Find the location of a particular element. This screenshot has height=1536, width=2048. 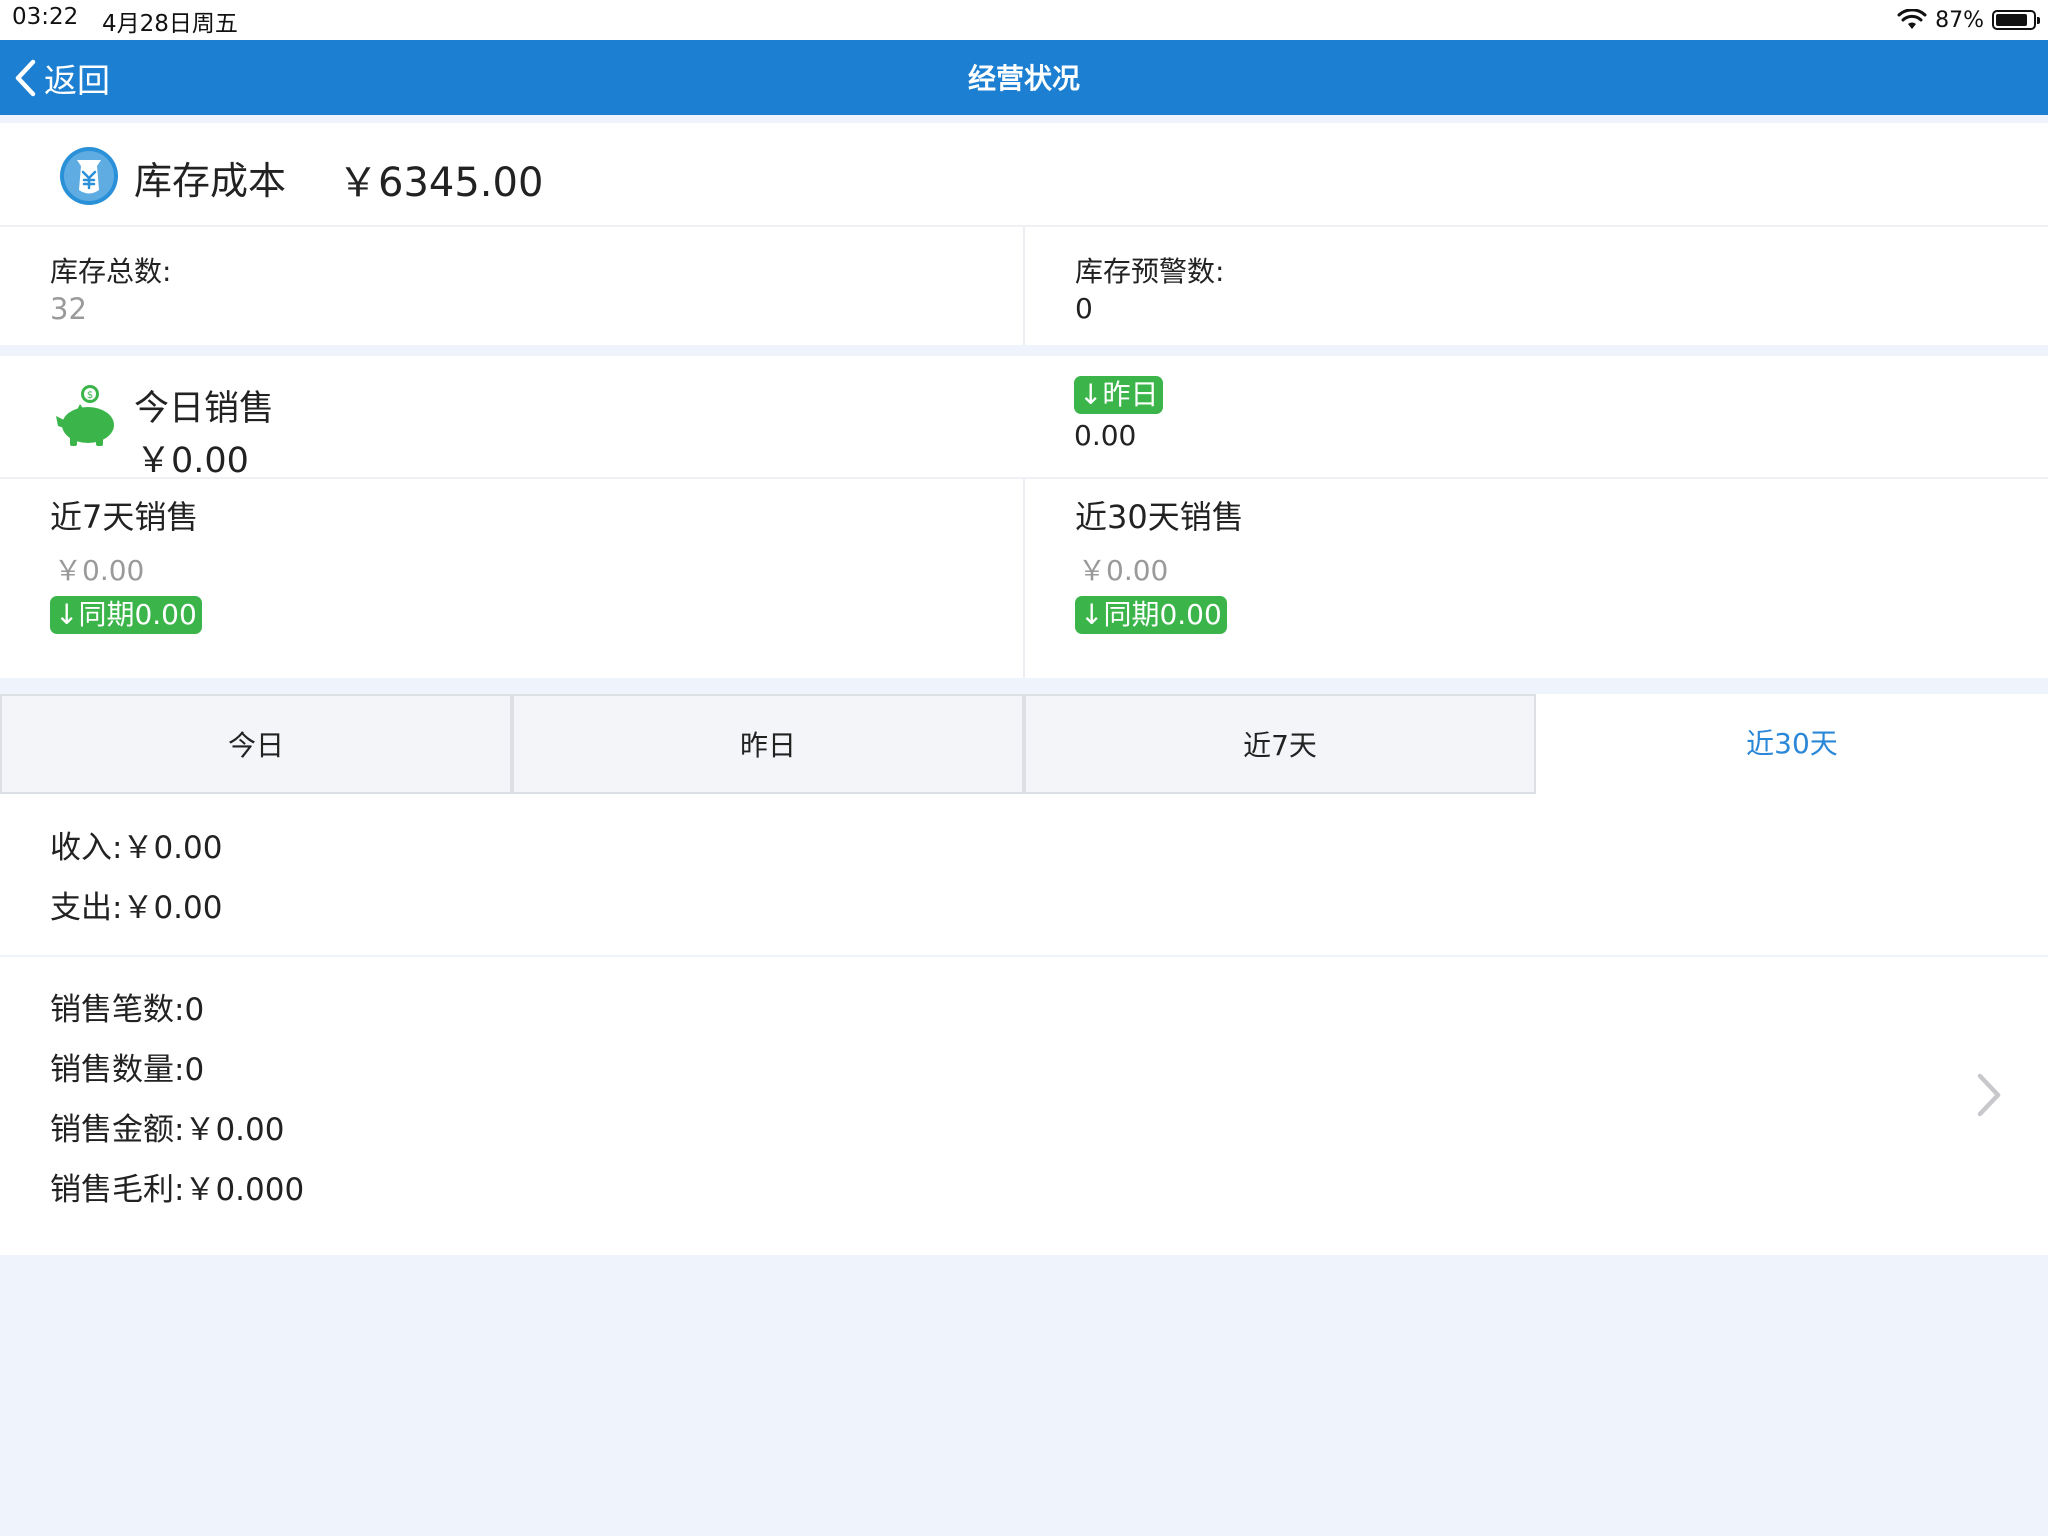

status-indicators: 87% is located at coordinates (1968, 20).